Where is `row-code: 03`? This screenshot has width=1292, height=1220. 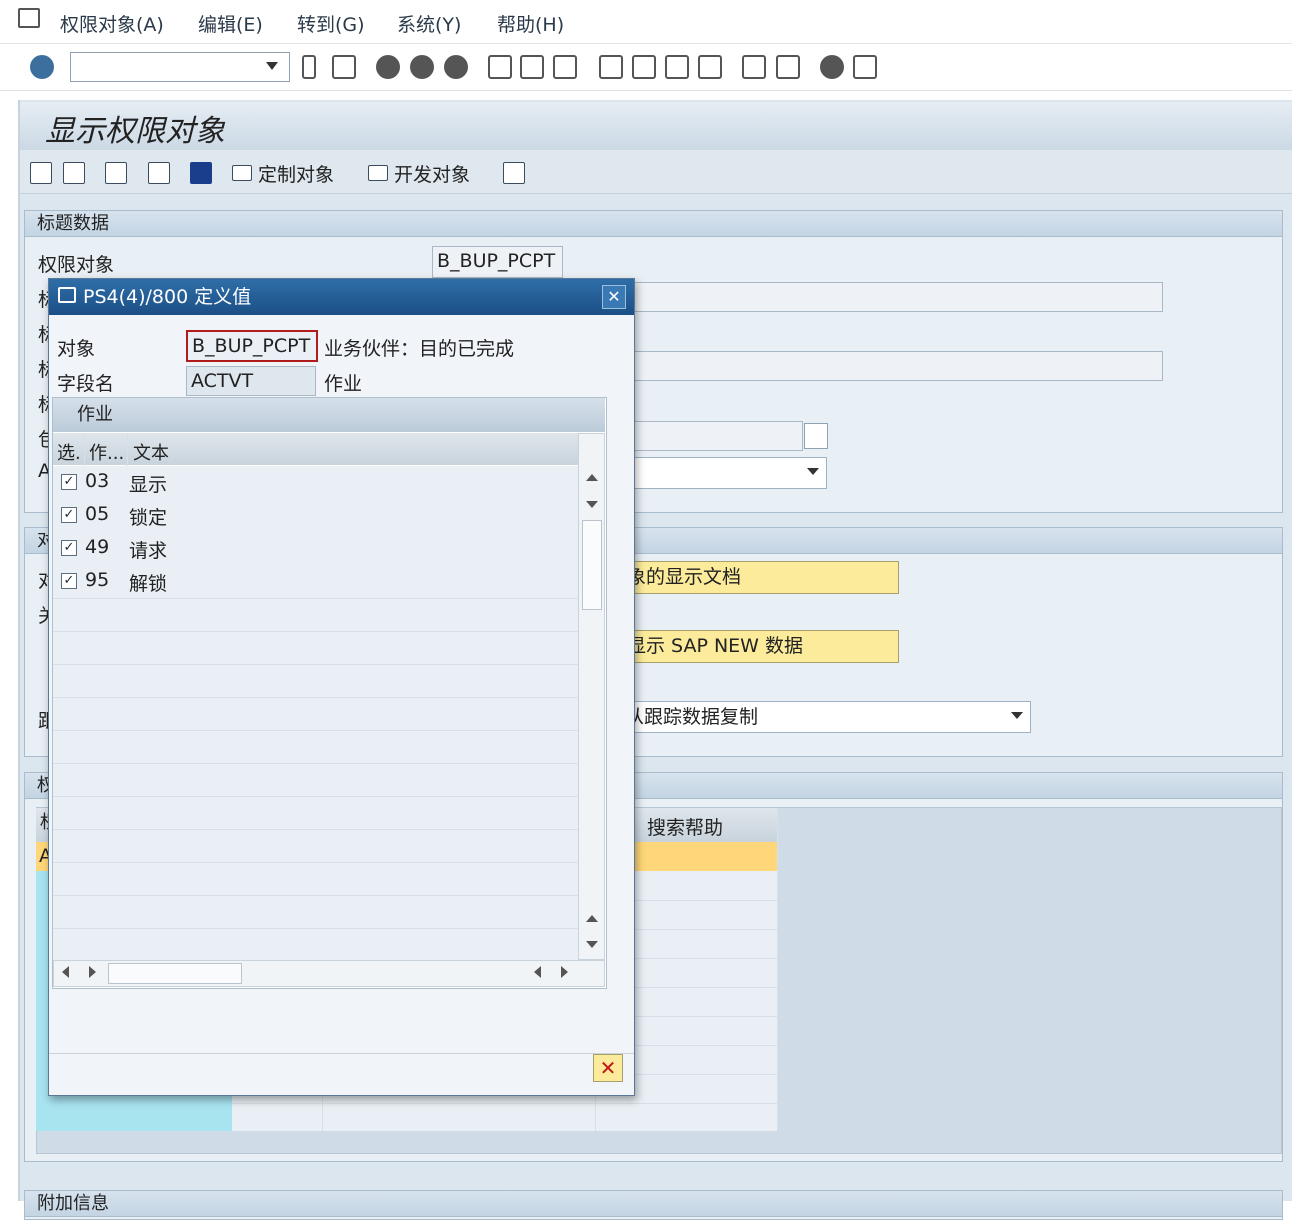
row-code: 03 is located at coordinates (97, 481).